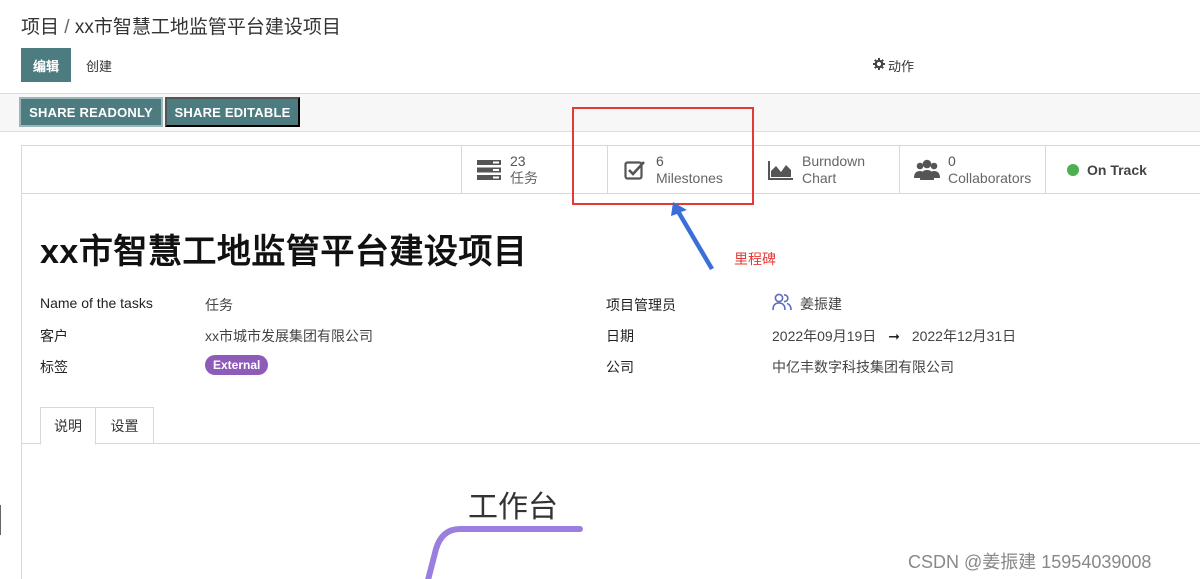 Image resolution: width=1200 pixels, height=579 pixels. I want to click on company-label: 公司, so click(620, 367).